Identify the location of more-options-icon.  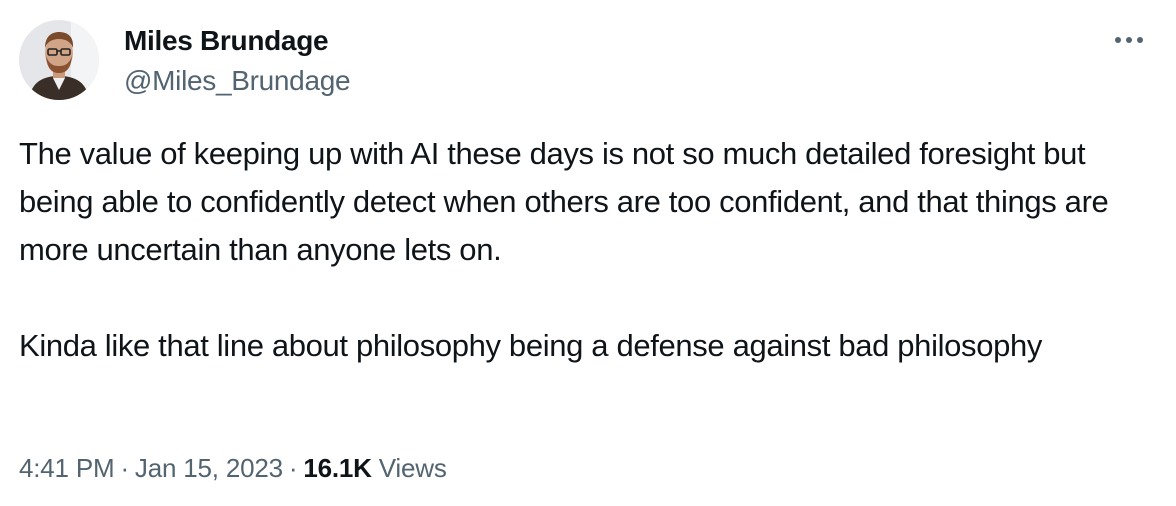
(1132, 40).